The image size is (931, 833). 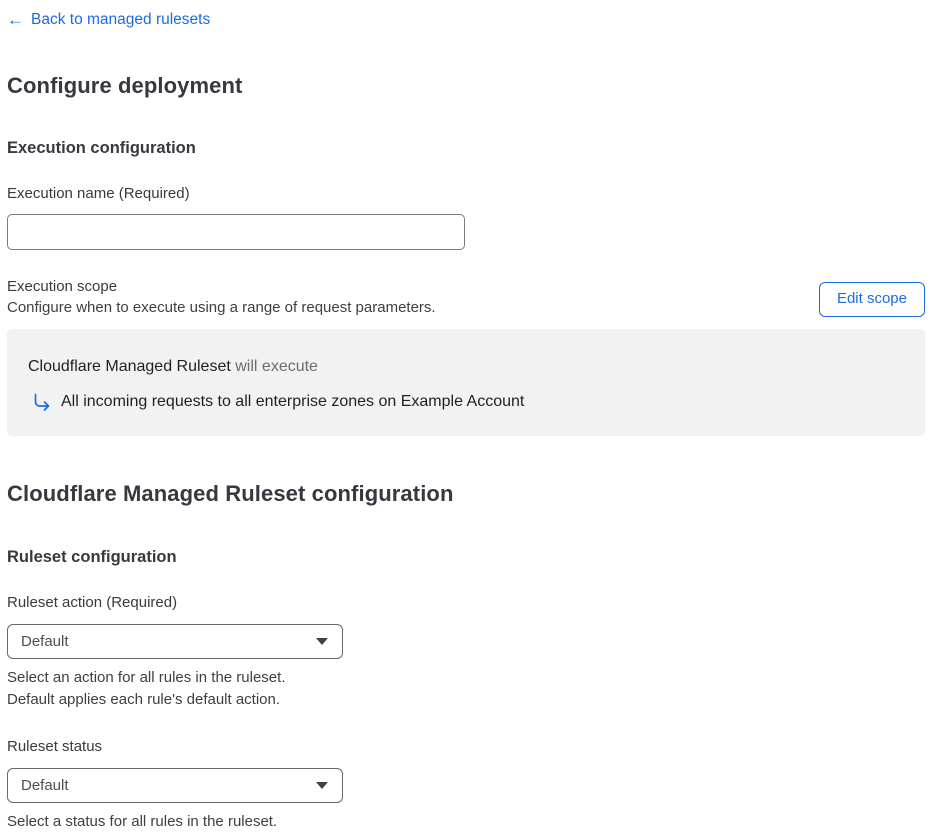 What do you see at coordinates (42, 402) in the screenshot?
I see `branch-arrow-icon` at bounding box center [42, 402].